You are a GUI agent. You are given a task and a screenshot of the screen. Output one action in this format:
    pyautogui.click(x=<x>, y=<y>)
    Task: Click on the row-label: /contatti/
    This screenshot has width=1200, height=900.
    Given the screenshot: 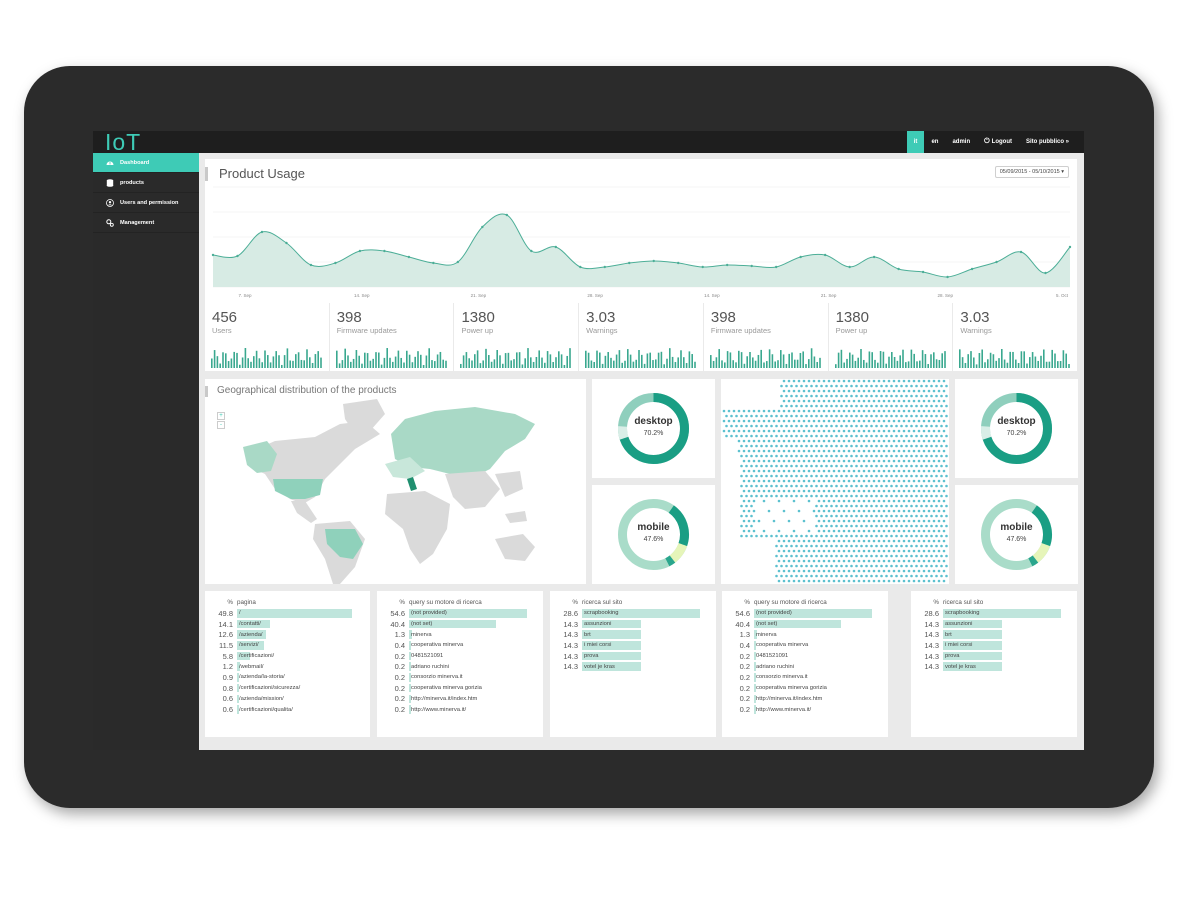 What is the action you would take?
    pyautogui.click(x=294, y=624)
    